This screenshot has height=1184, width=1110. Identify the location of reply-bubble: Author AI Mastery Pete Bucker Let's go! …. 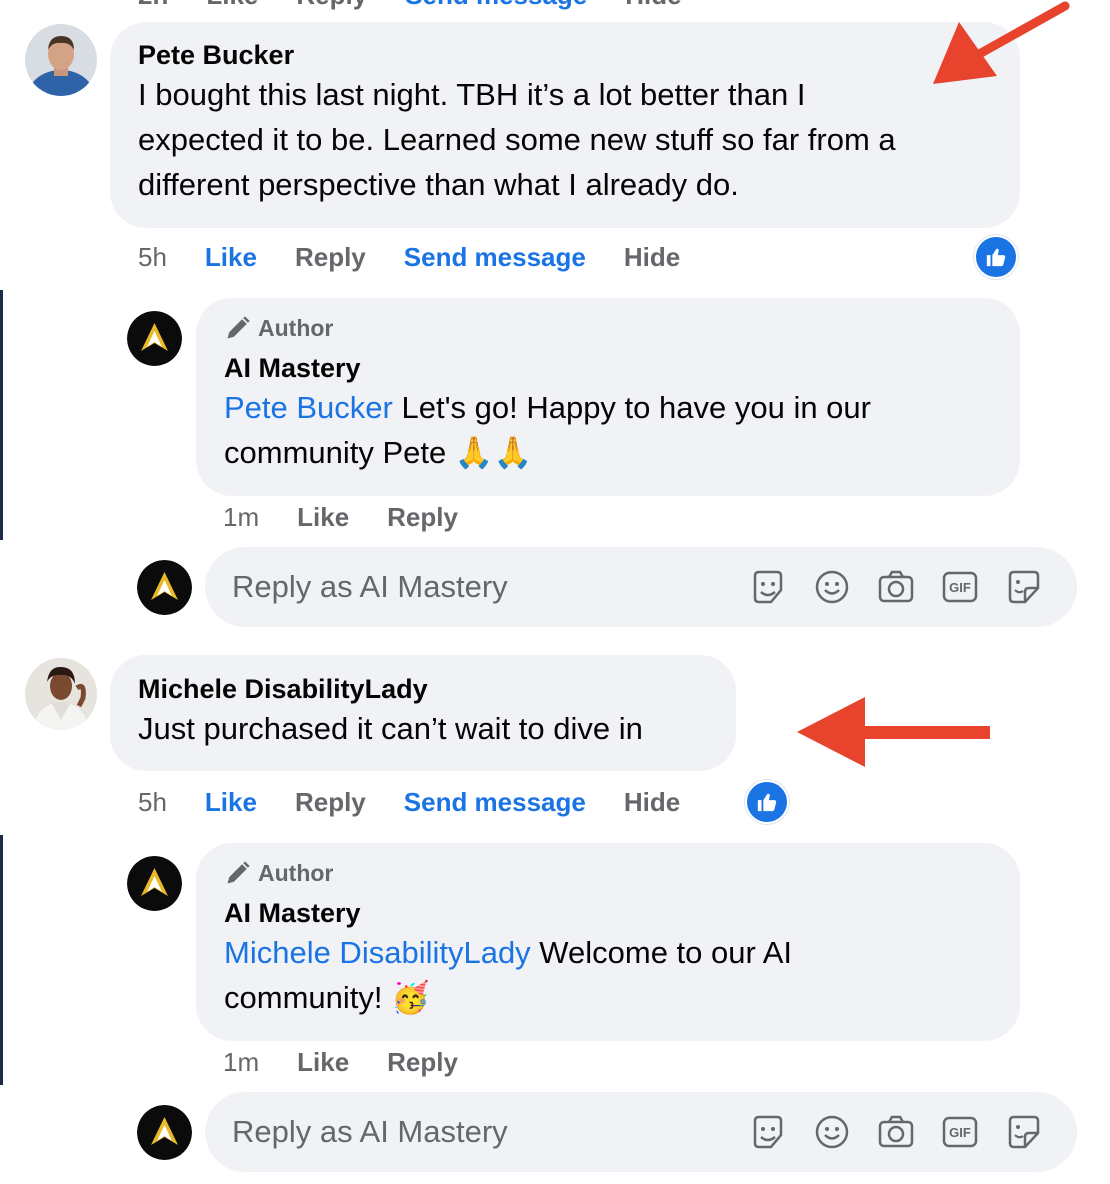
(608, 397).